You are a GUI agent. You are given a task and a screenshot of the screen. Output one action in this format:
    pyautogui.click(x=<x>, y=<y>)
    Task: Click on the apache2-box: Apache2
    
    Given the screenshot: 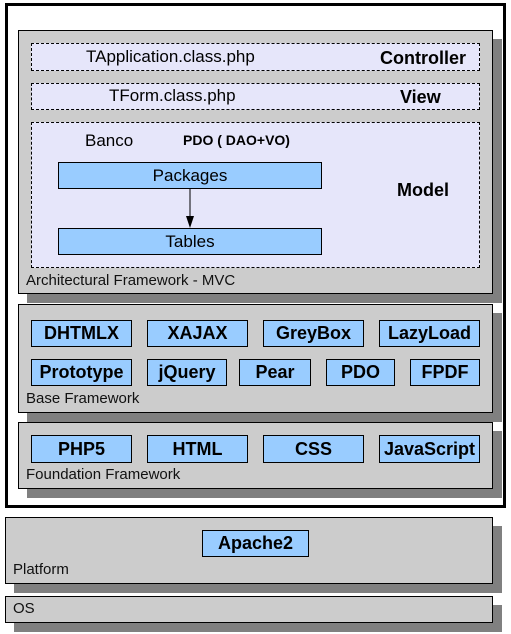 What is the action you would take?
    pyautogui.click(x=255, y=543)
    